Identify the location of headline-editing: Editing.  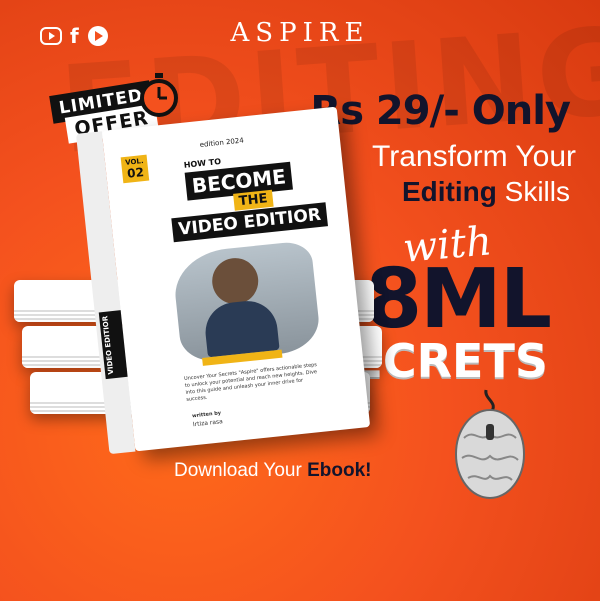
(449, 191).